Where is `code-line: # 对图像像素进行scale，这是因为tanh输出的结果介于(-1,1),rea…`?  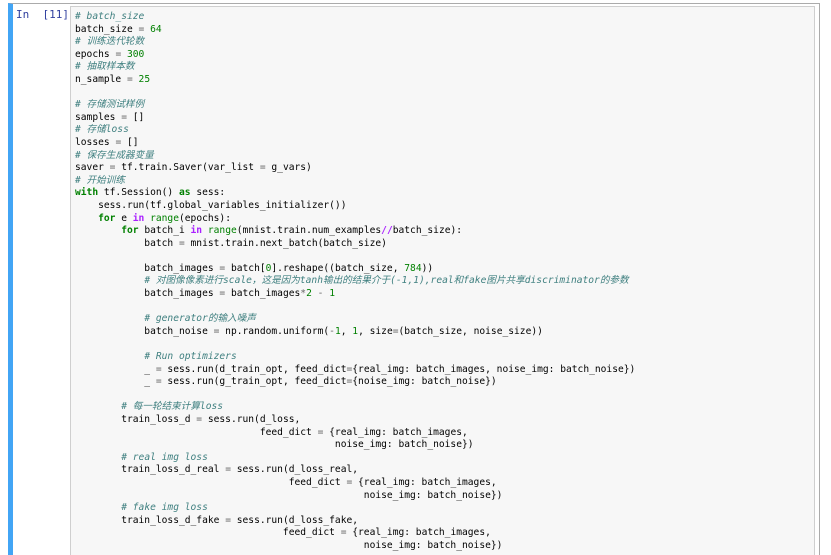 code-line: # 对图像像素进行scale，这是因为tanh输出的结果介于(-1,1),rea… is located at coordinates (355, 281).